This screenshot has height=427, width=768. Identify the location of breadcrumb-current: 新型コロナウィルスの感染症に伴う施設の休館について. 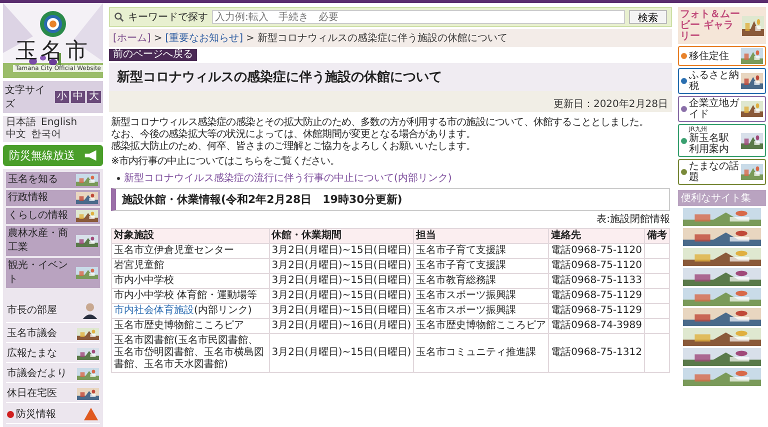
(382, 38).